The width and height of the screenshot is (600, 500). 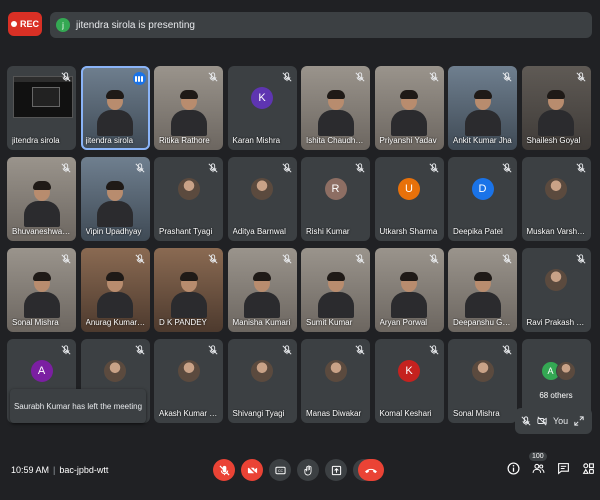 I want to click on present-screen-button, so click(x=336, y=470).